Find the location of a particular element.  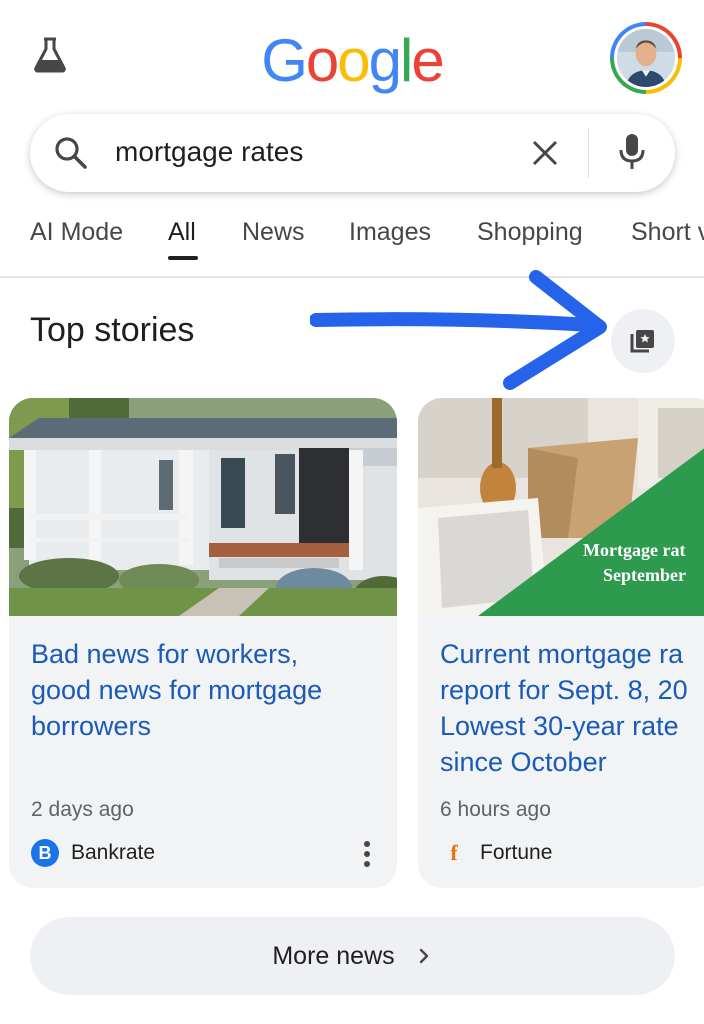

avatar-photo is located at coordinates (646, 58).